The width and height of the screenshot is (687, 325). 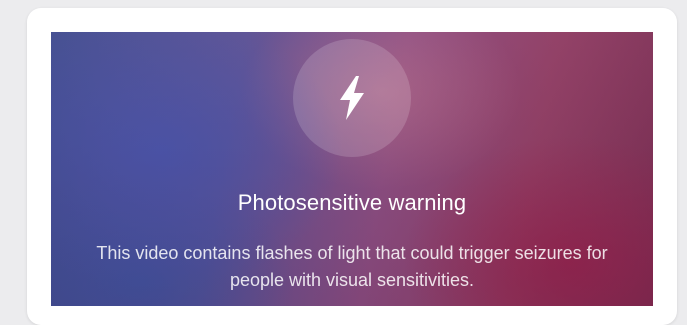 I want to click on lightning-bolt-icon, so click(x=352, y=98).